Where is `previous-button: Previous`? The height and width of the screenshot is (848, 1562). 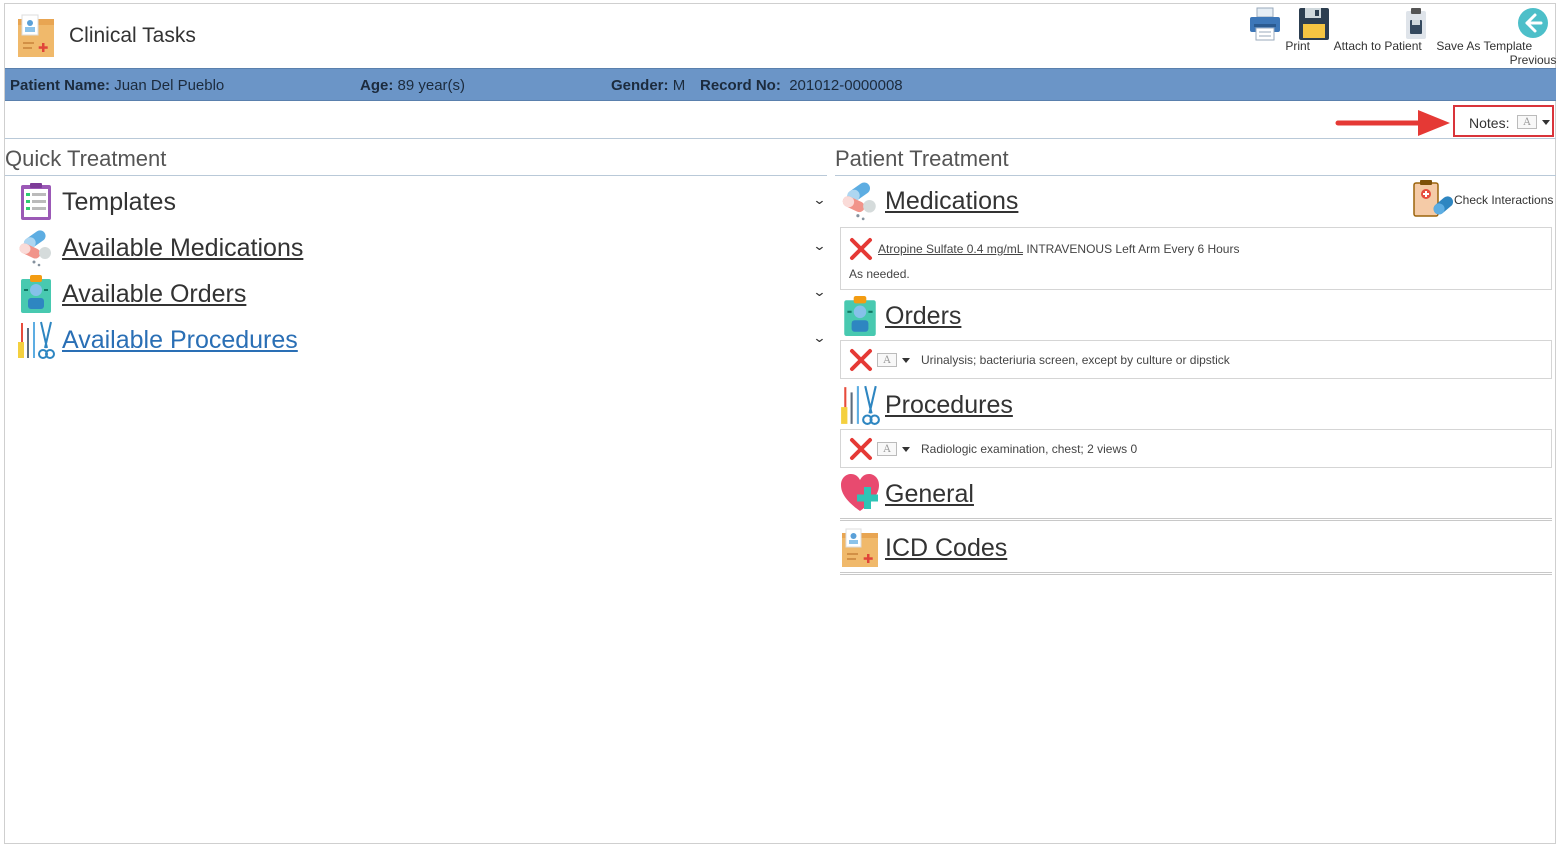
previous-button: Previous is located at coordinates (1533, 36).